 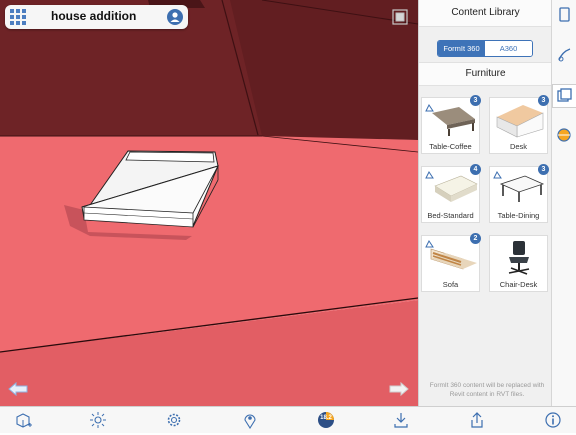 What do you see at coordinates (475, 238) in the screenshot?
I see `item-count-badge: 2` at bounding box center [475, 238].